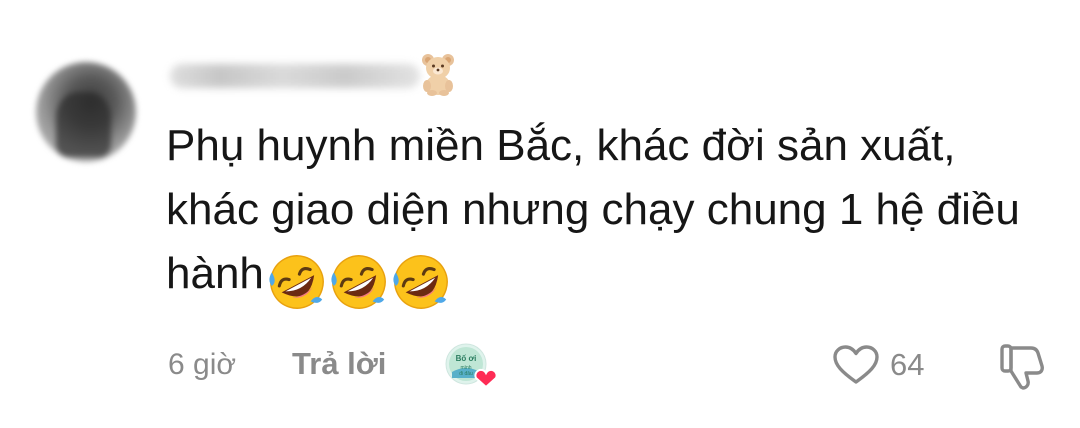 The image size is (1080, 428). Describe the element at coordinates (540, 366) in the screenshot. I see `comment-footer: 6 giờ Trả lời Bố ơi mình đi đâu 64` at that location.